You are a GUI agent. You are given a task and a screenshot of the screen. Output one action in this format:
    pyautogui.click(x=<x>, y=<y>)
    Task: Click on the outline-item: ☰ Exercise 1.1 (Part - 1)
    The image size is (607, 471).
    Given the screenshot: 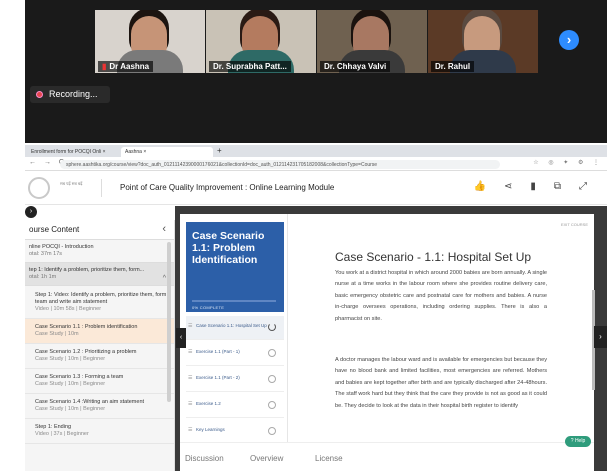 What is the action you would take?
    pyautogui.click(x=235, y=354)
    